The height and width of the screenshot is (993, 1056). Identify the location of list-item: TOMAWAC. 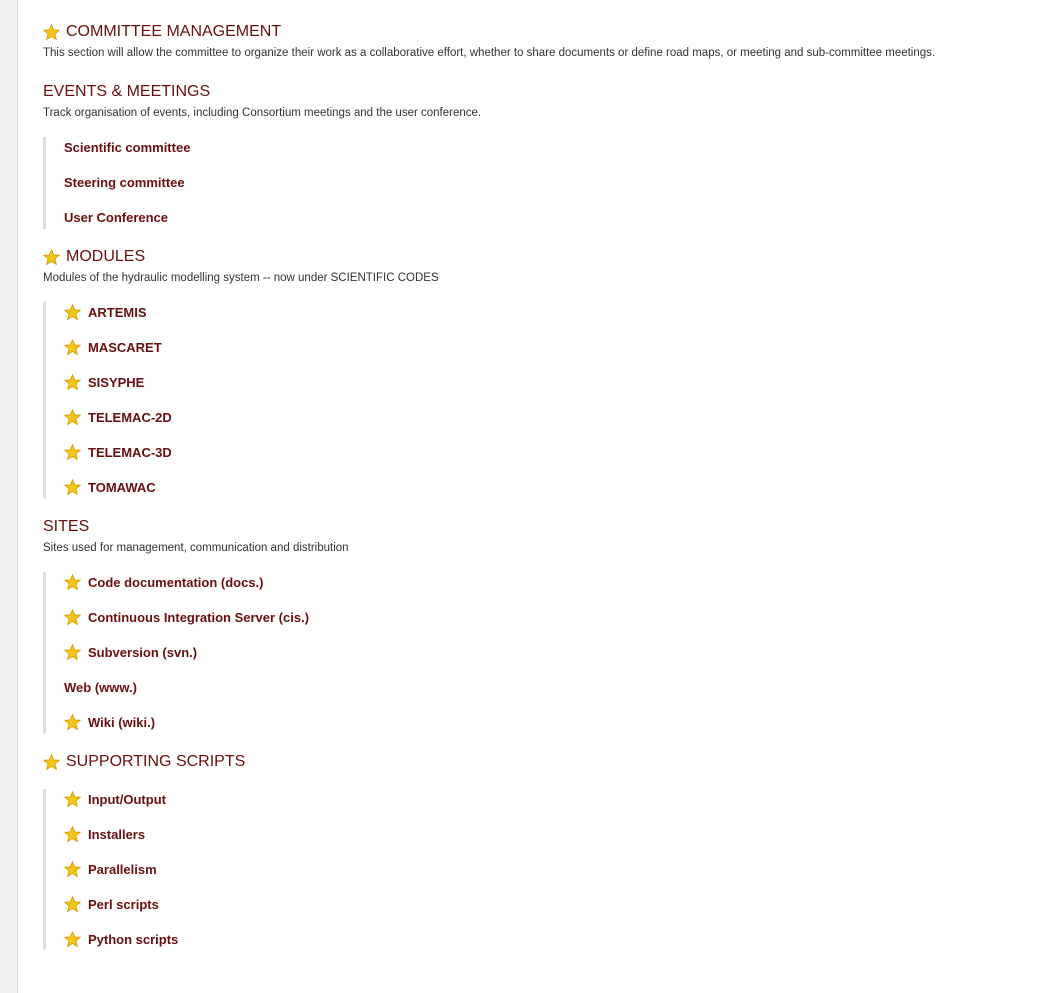
(110, 487).